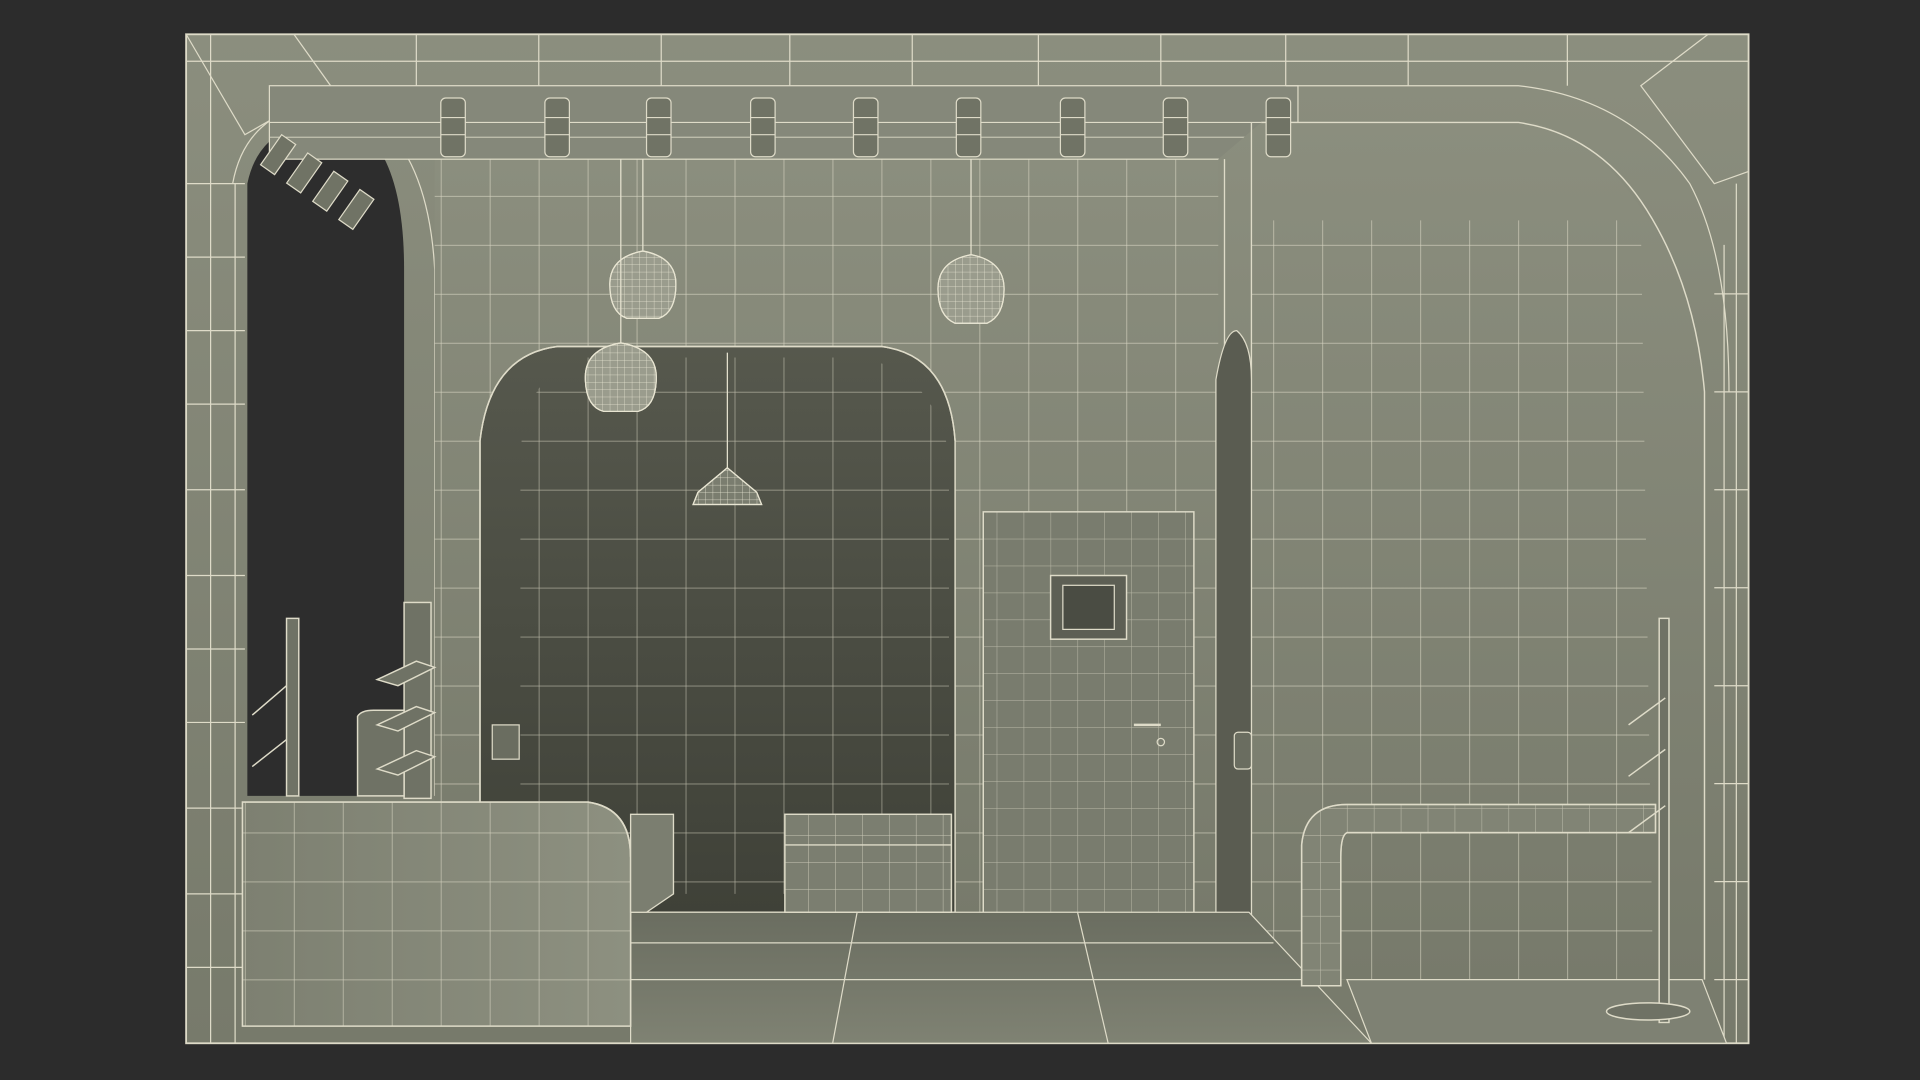  Describe the element at coordinates (436, 914) in the screenshot. I see `reception-counter` at that location.